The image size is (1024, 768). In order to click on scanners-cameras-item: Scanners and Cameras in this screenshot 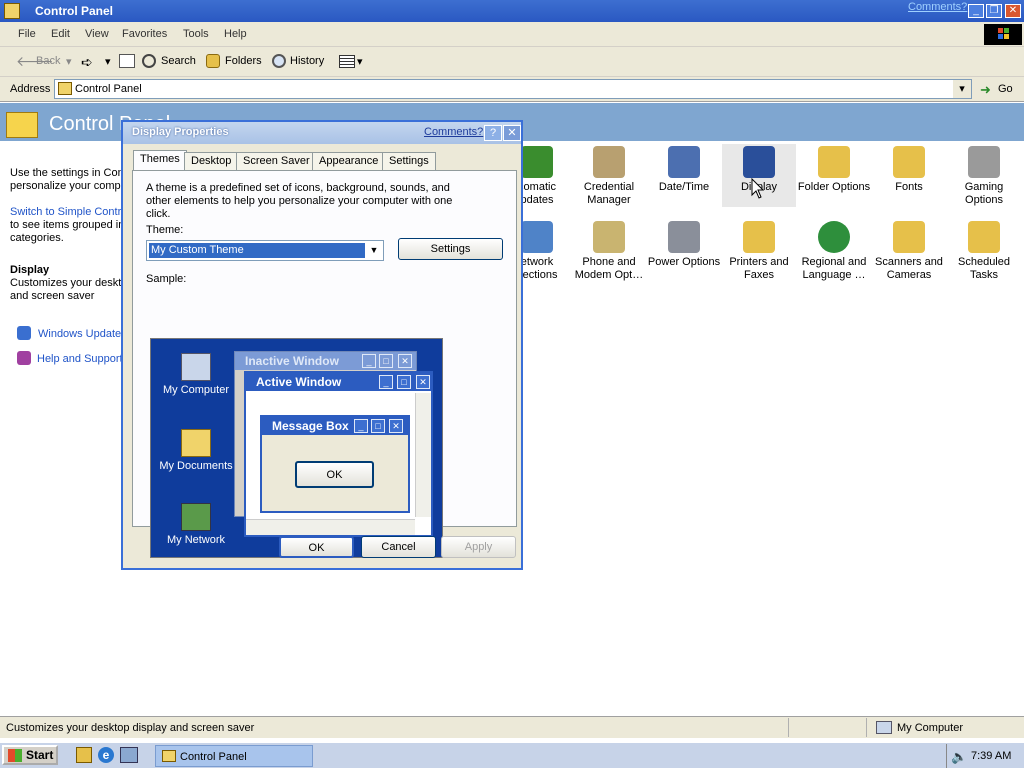, I will do `click(909, 251)`.